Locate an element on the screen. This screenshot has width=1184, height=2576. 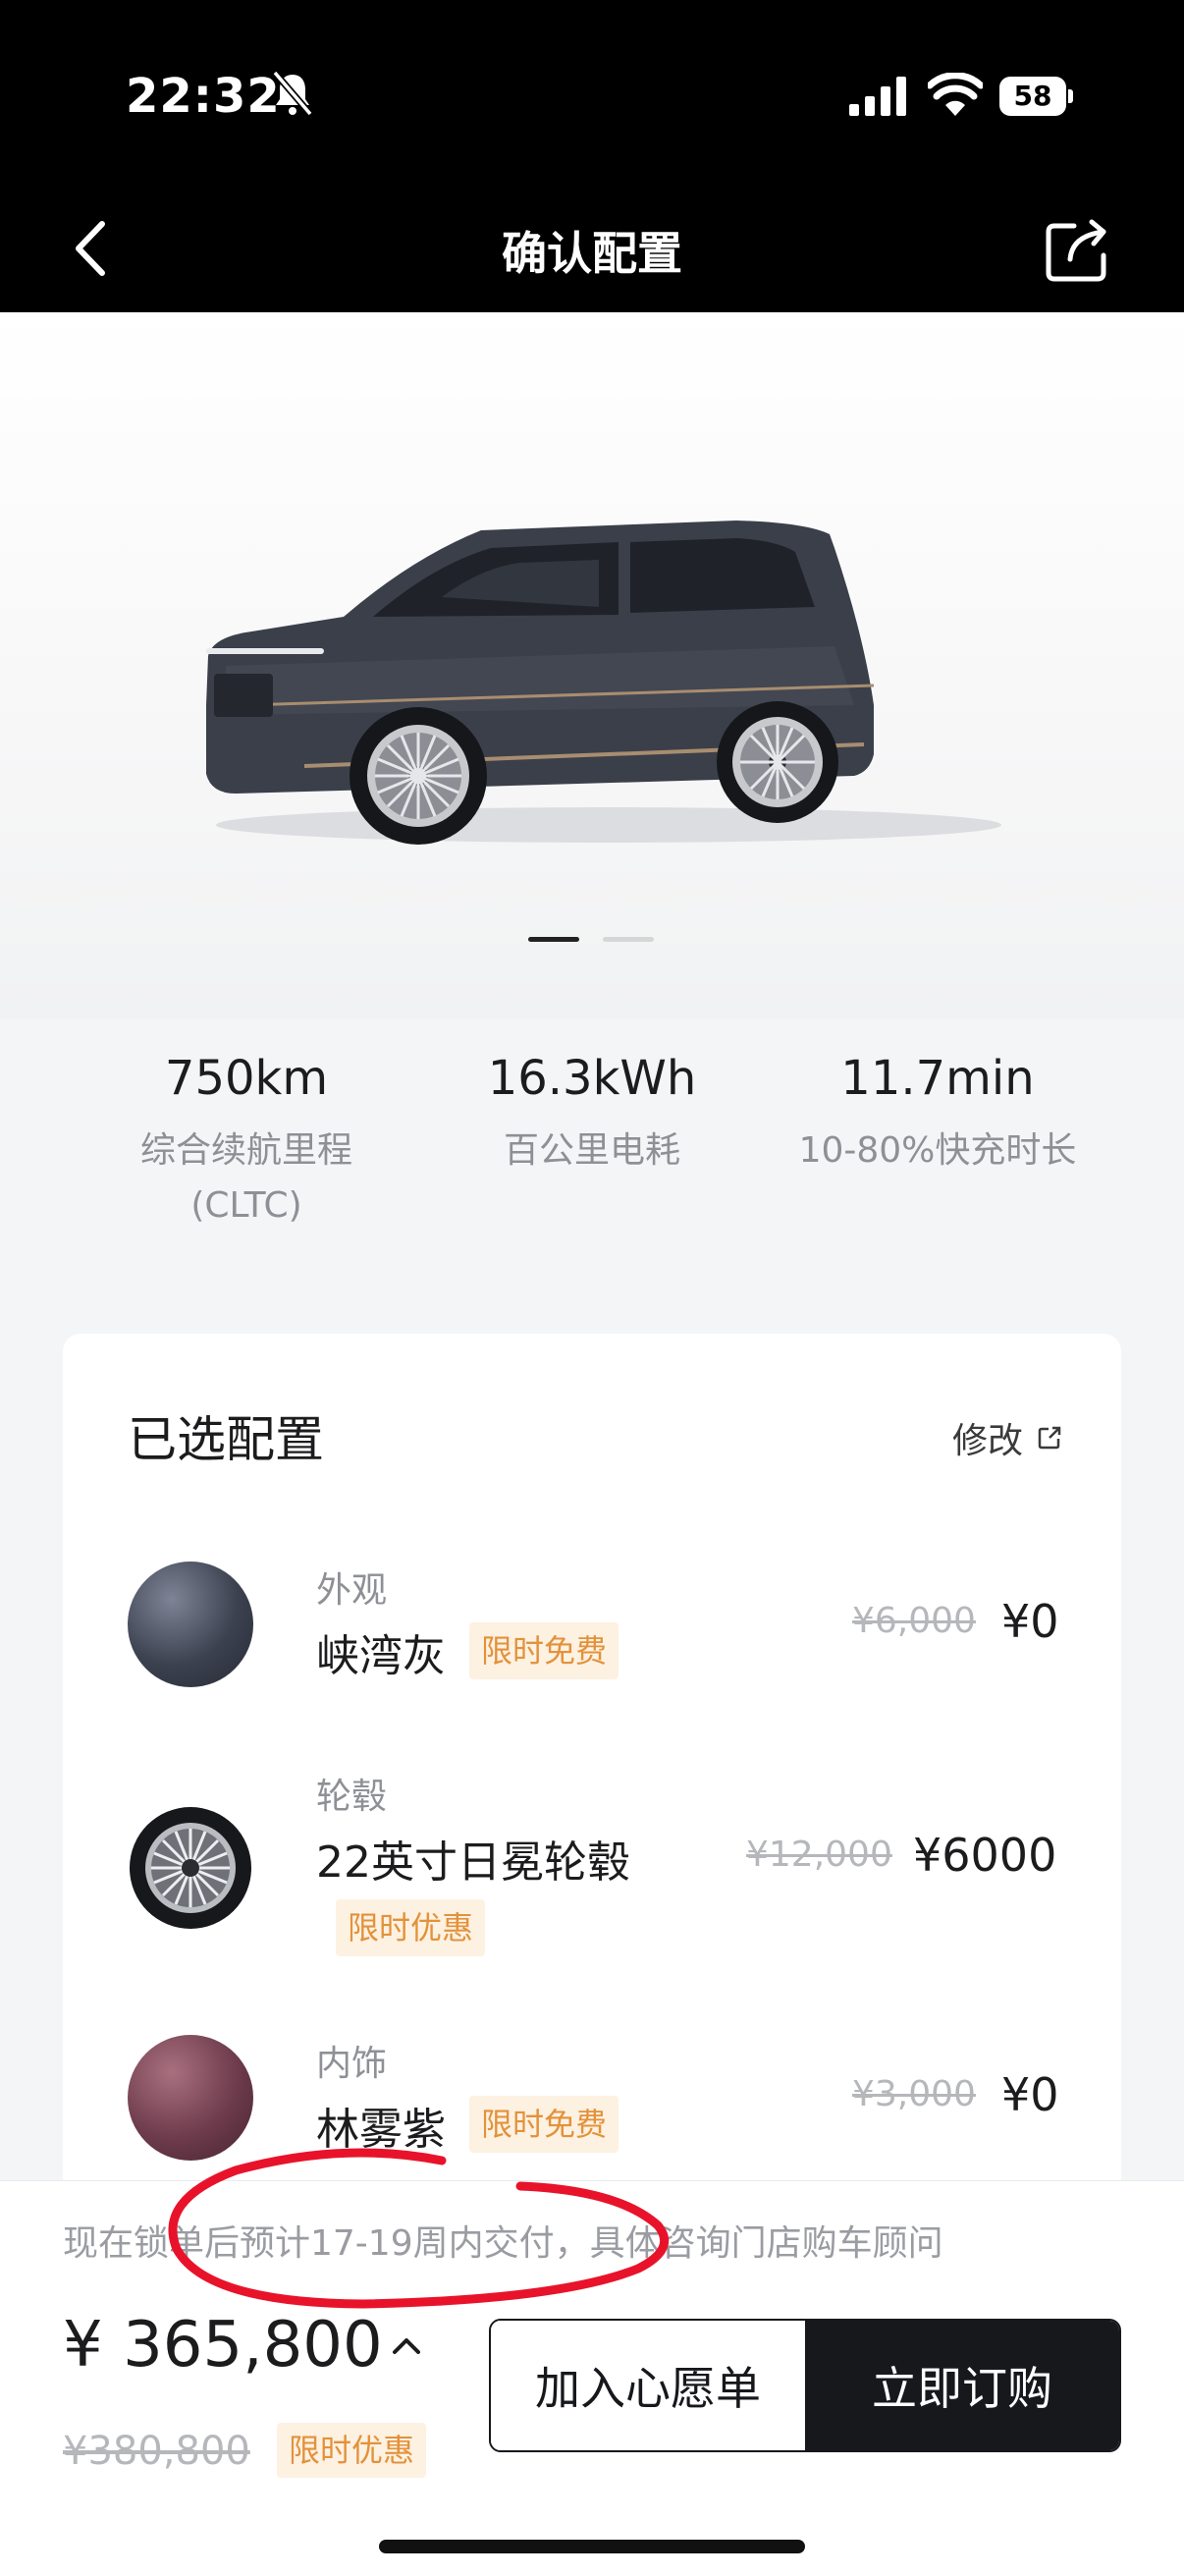
spec-consumption: 16.3kWh 百公里电耗 is located at coordinates (592, 1113).